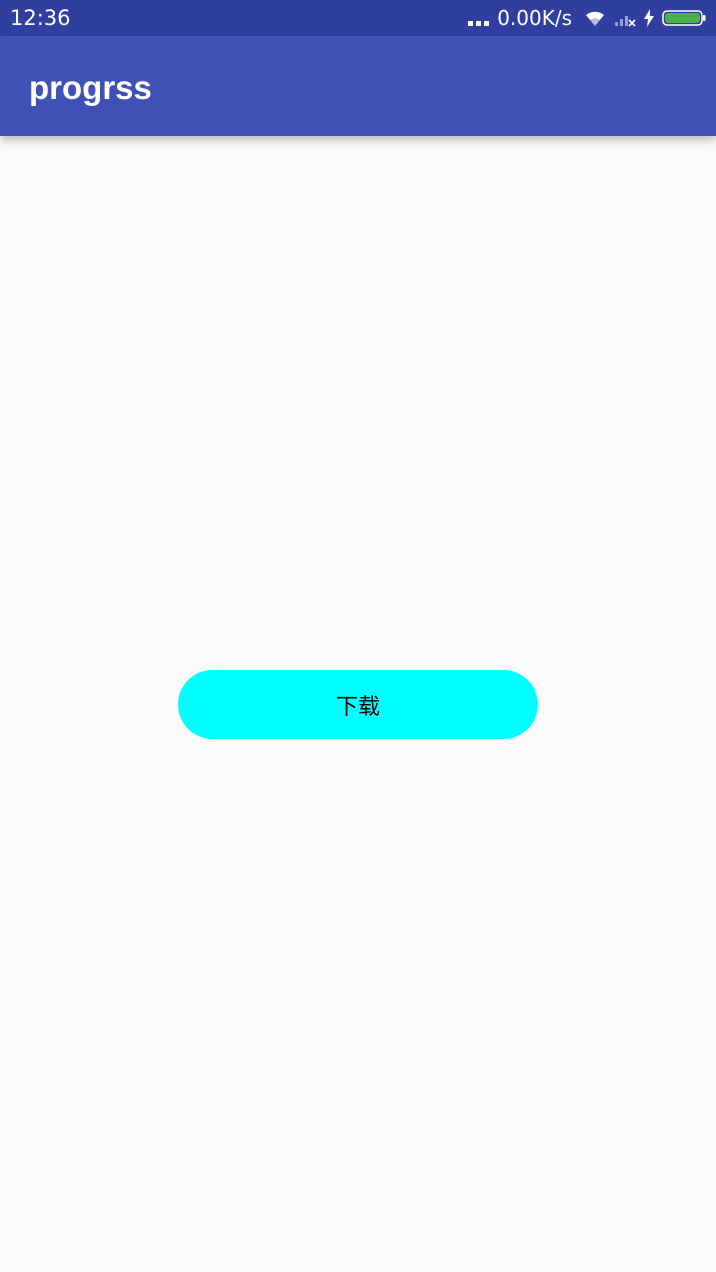  Describe the element at coordinates (358, 704) in the screenshot. I see `download-button: 下载` at that location.